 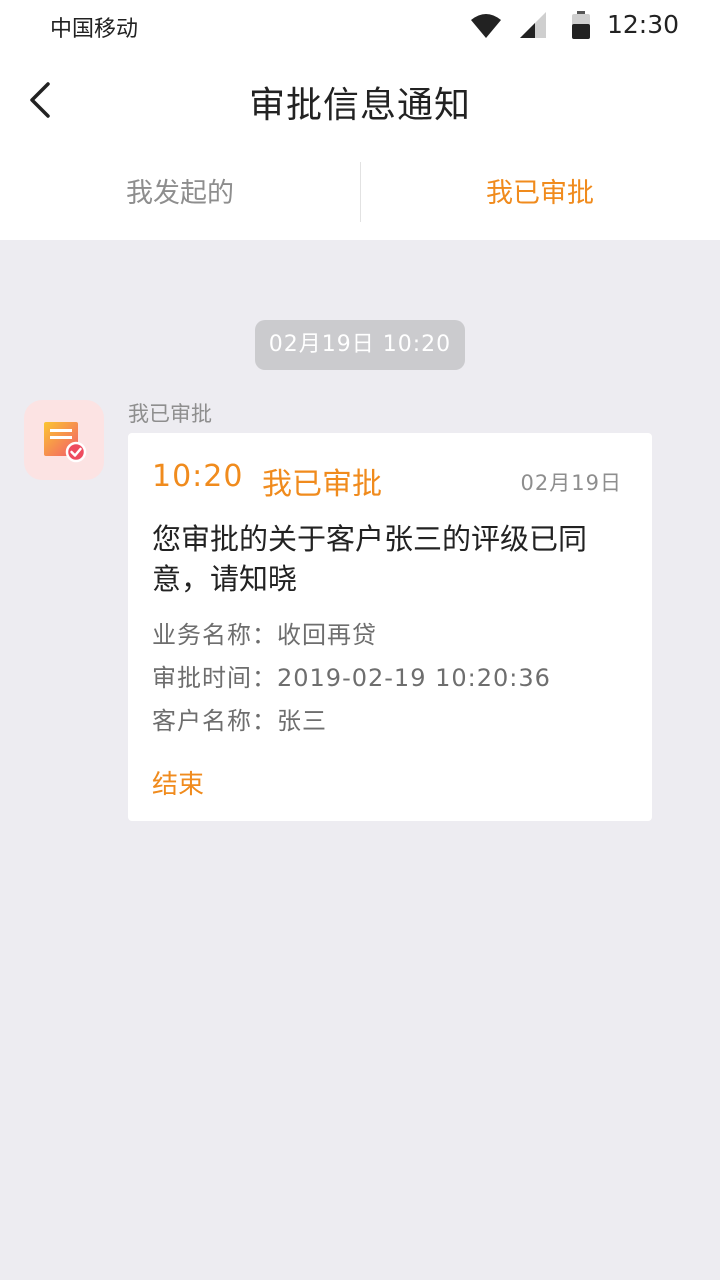 I want to click on field-customer-name: 客户名称：张三, so click(x=239, y=721).